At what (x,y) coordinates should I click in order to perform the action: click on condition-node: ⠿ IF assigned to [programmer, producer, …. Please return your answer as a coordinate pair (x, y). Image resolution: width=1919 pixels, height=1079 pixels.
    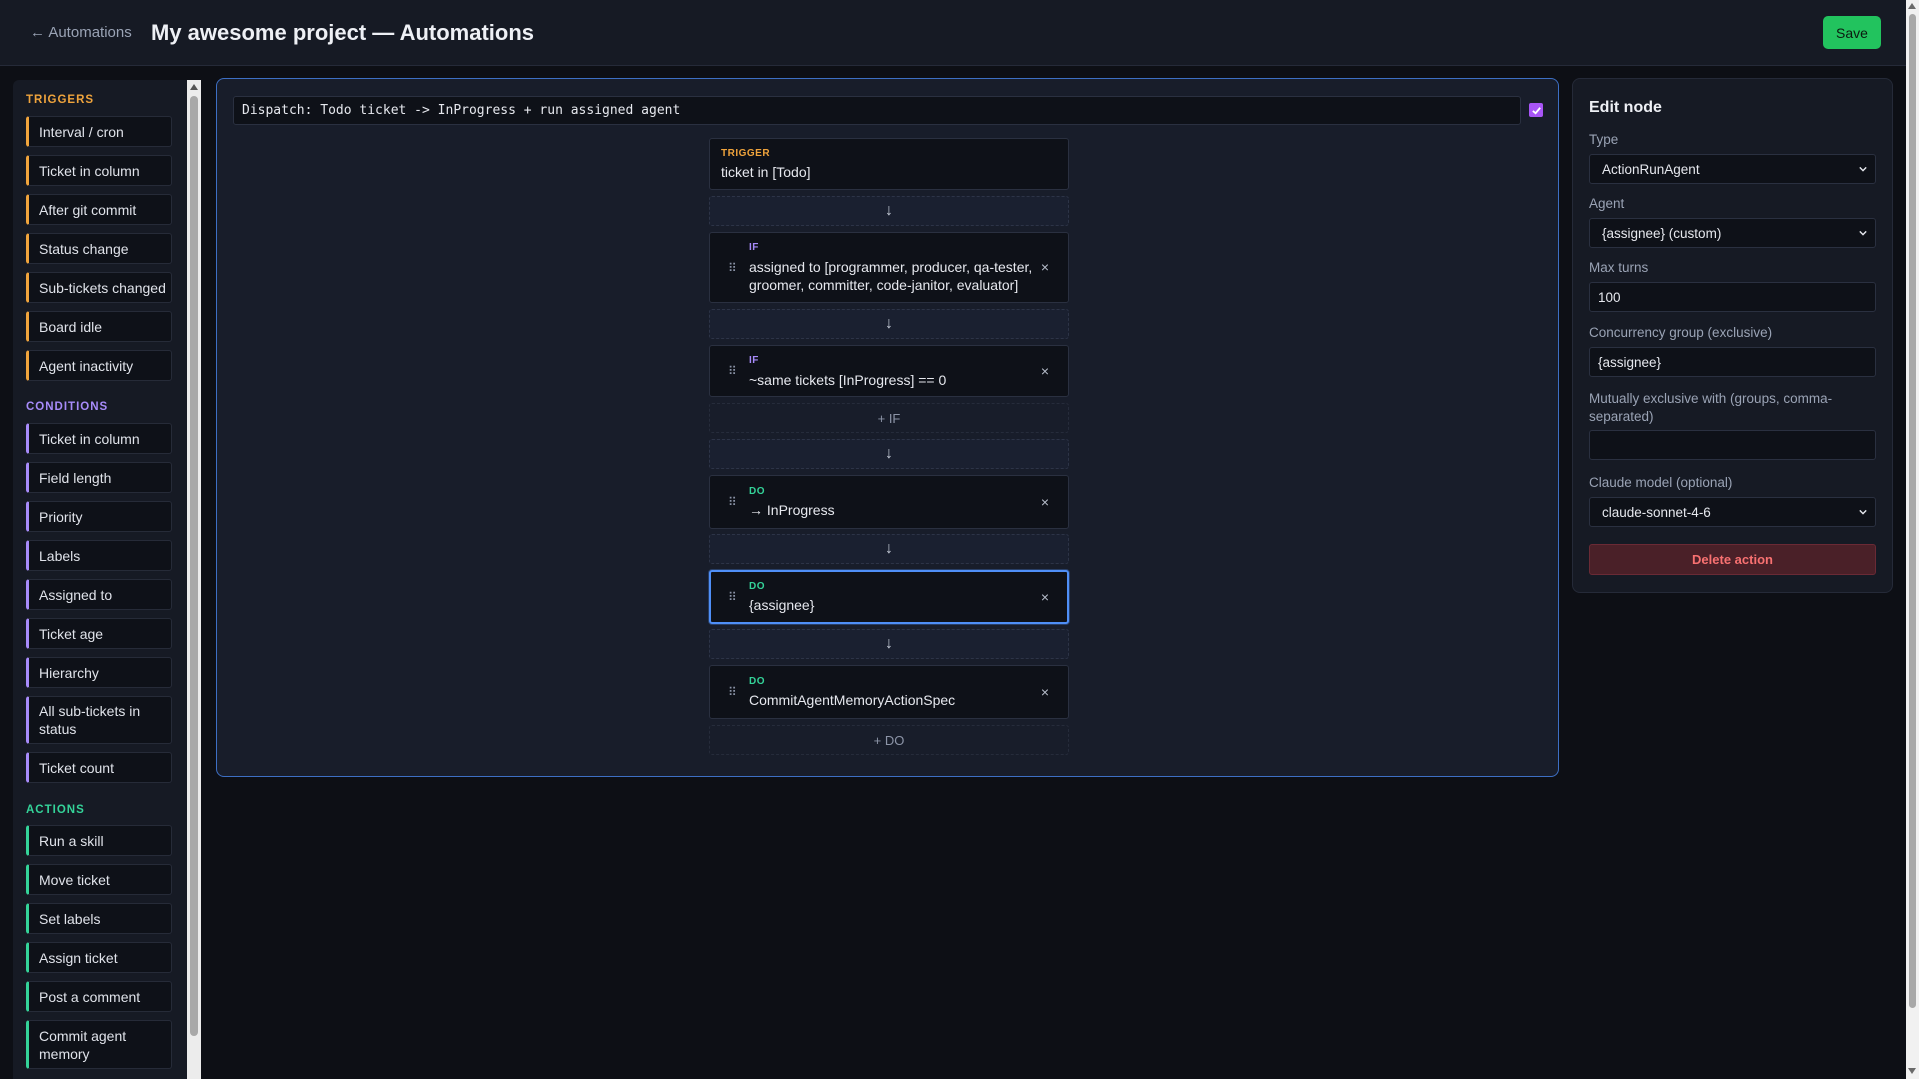
    Looking at the image, I should click on (889, 267).